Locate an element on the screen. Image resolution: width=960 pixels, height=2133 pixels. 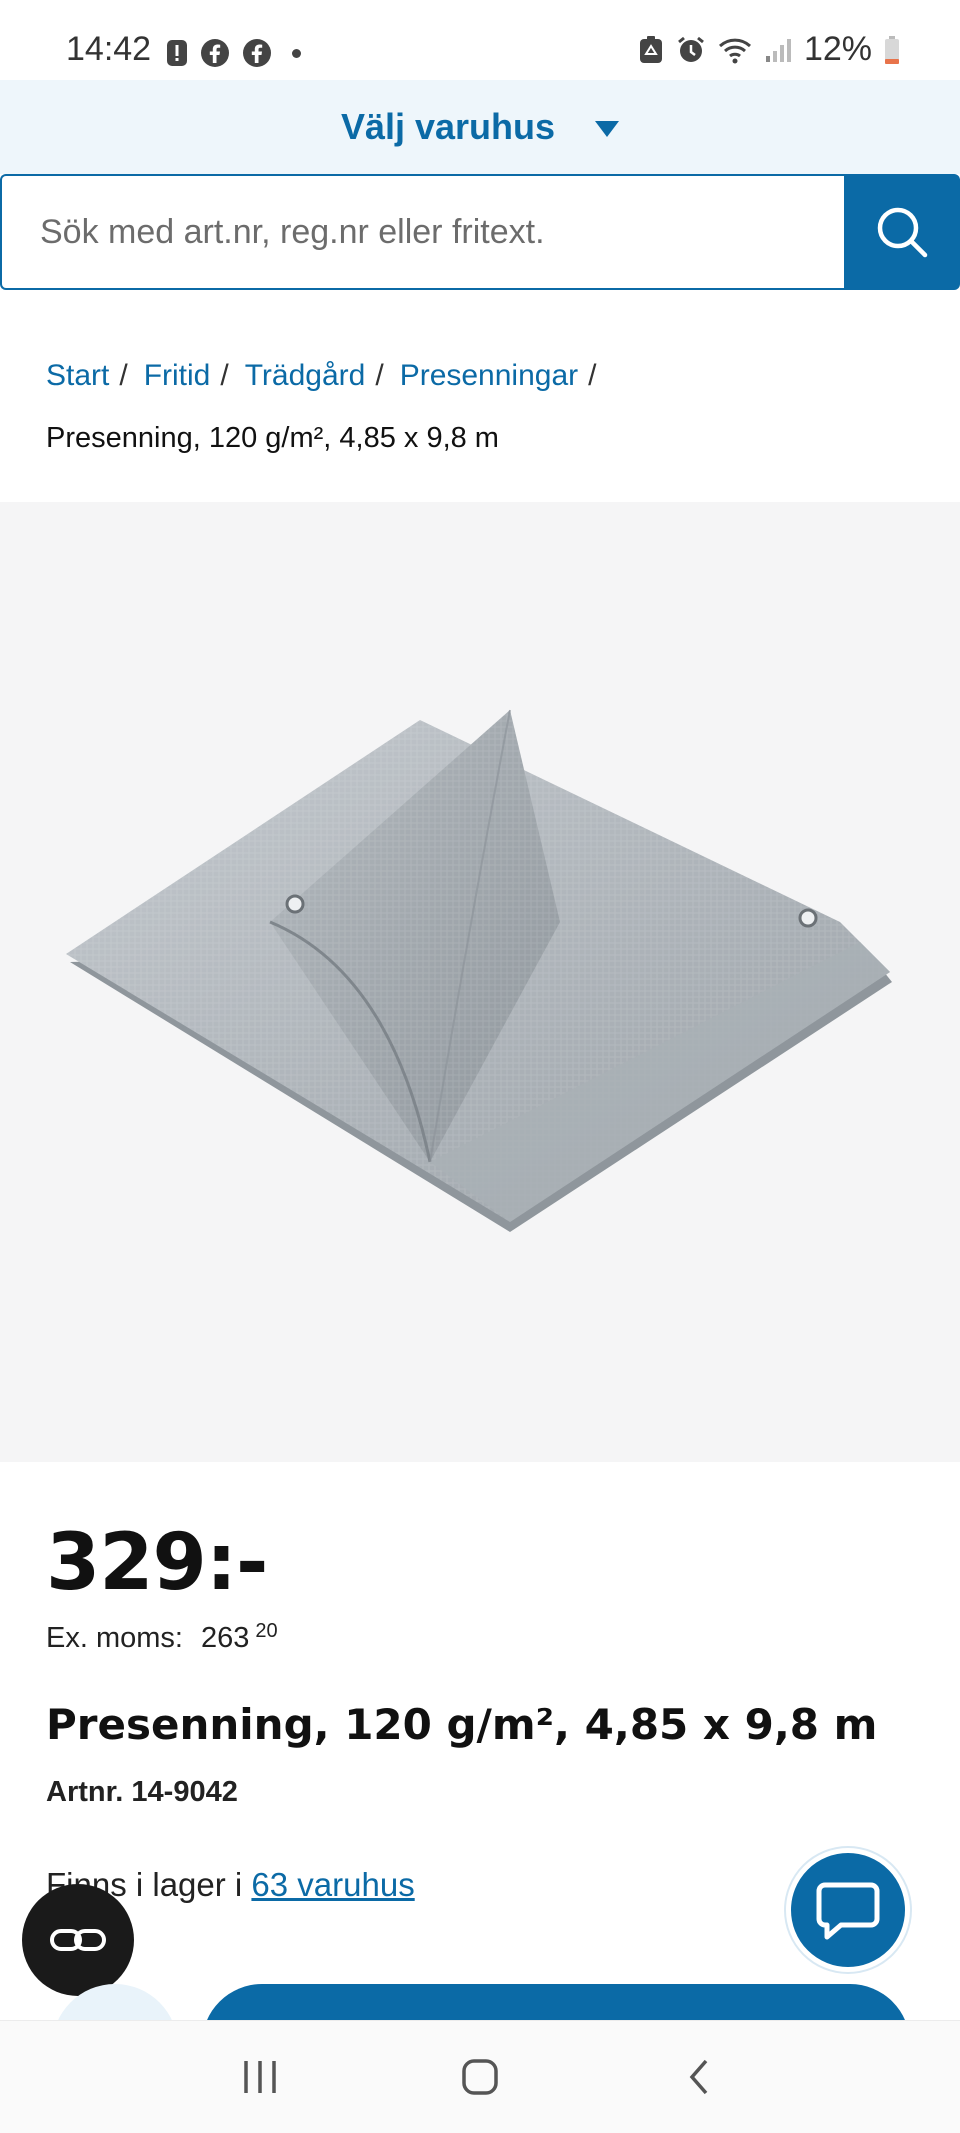
search-icon is located at coordinates (902, 232).